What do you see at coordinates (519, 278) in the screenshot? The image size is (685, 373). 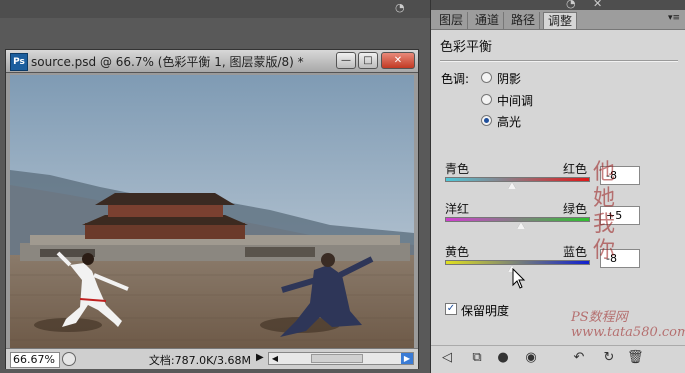 I see `mouse-cursor-icon` at bounding box center [519, 278].